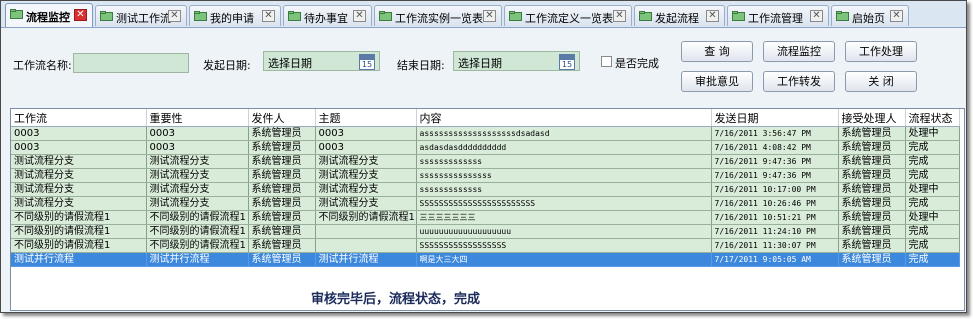  Describe the element at coordinates (775, 189) in the screenshot. I see `table-cell: 7/16/2011 10:17:00 PM` at that location.